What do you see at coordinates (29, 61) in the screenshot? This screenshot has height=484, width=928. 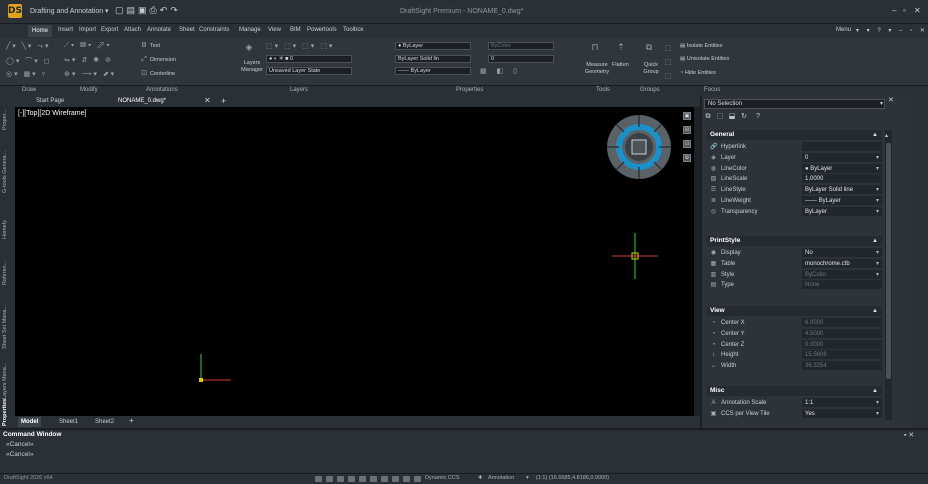 I see `draw-tools-row2: ◯▾ ⌒▾ ◻` at bounding box center [29, 61].